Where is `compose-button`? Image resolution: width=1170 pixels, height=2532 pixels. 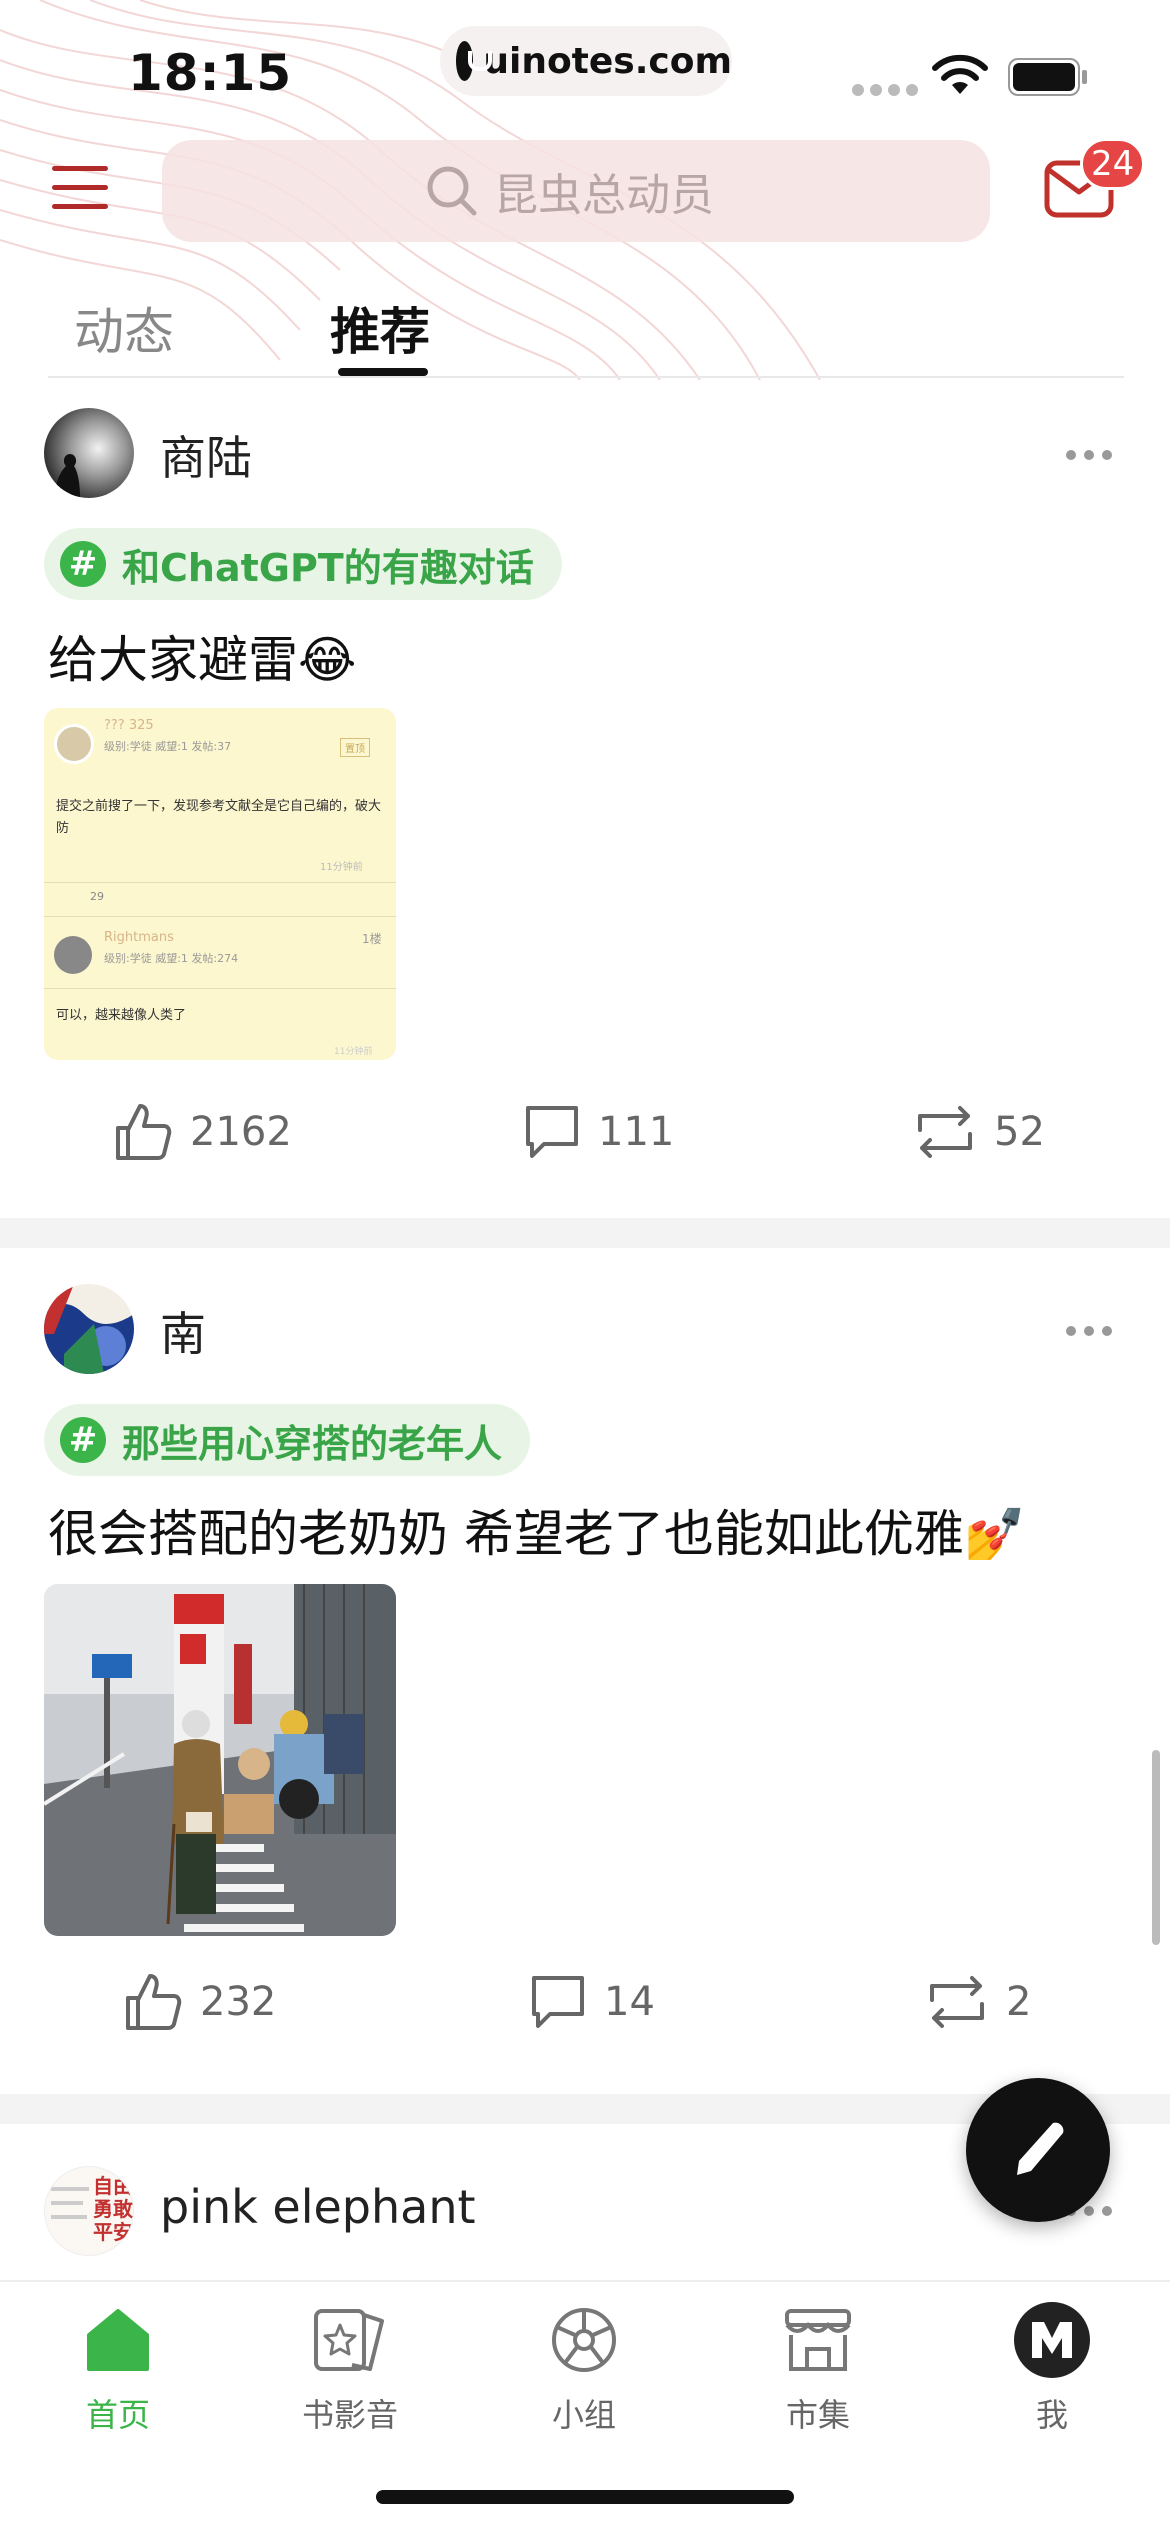 compose-button is located at coordinates (1038, 2150).